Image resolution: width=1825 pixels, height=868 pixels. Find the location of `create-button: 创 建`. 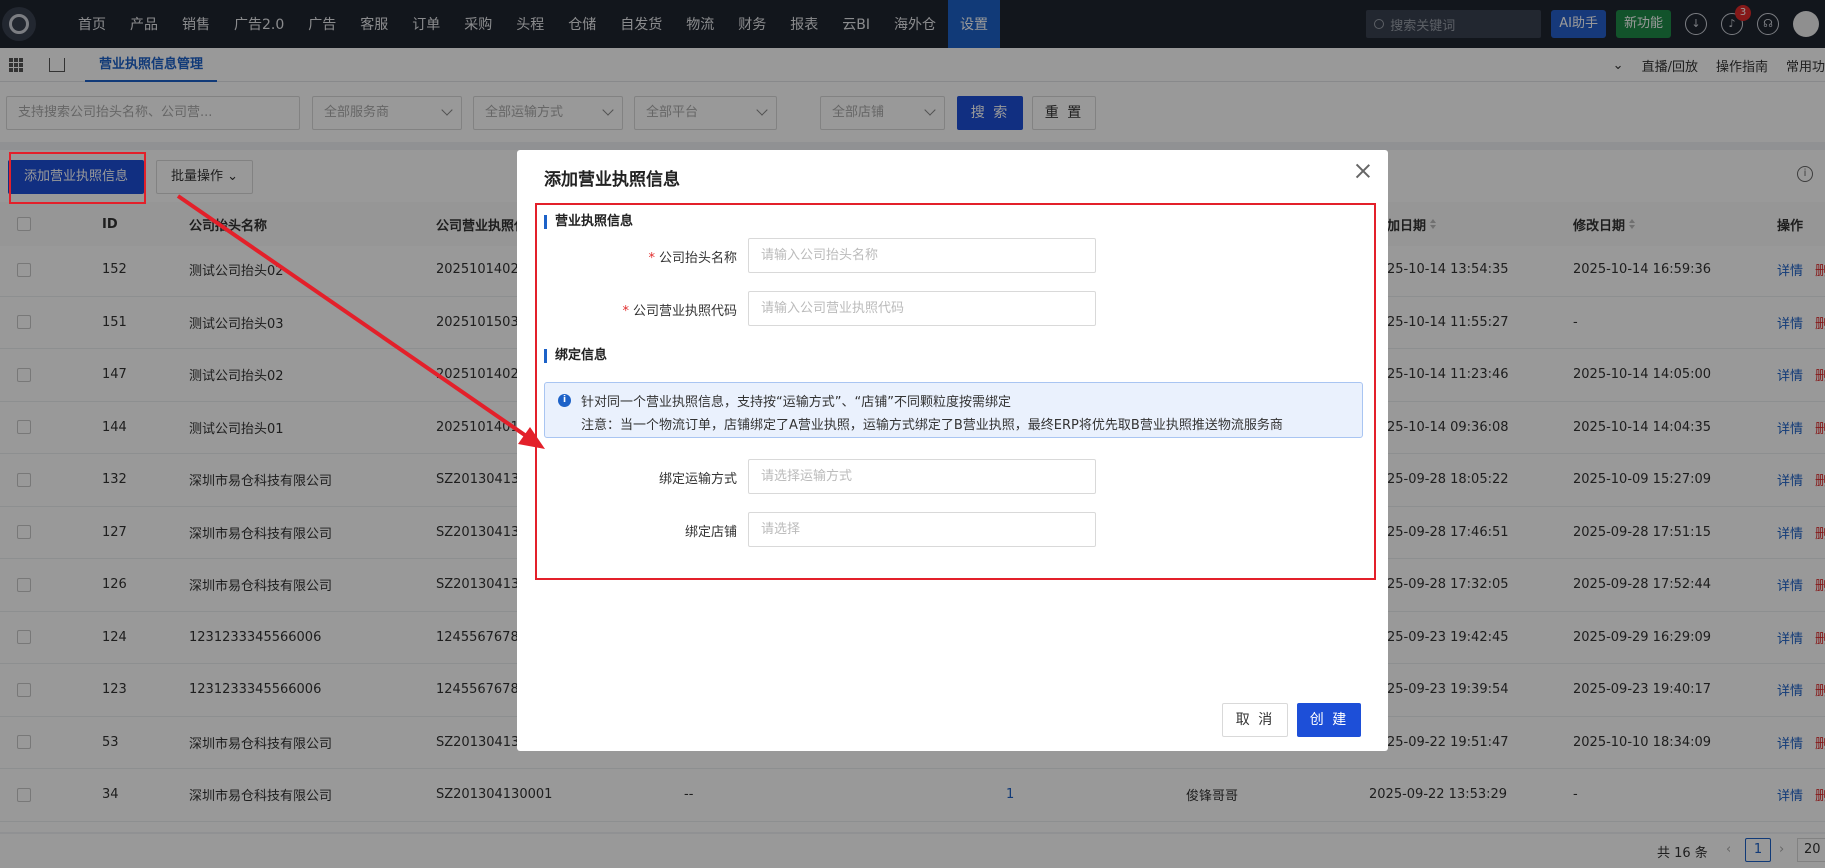

create-button: 创 建 is located at coordinates (1329, 720).